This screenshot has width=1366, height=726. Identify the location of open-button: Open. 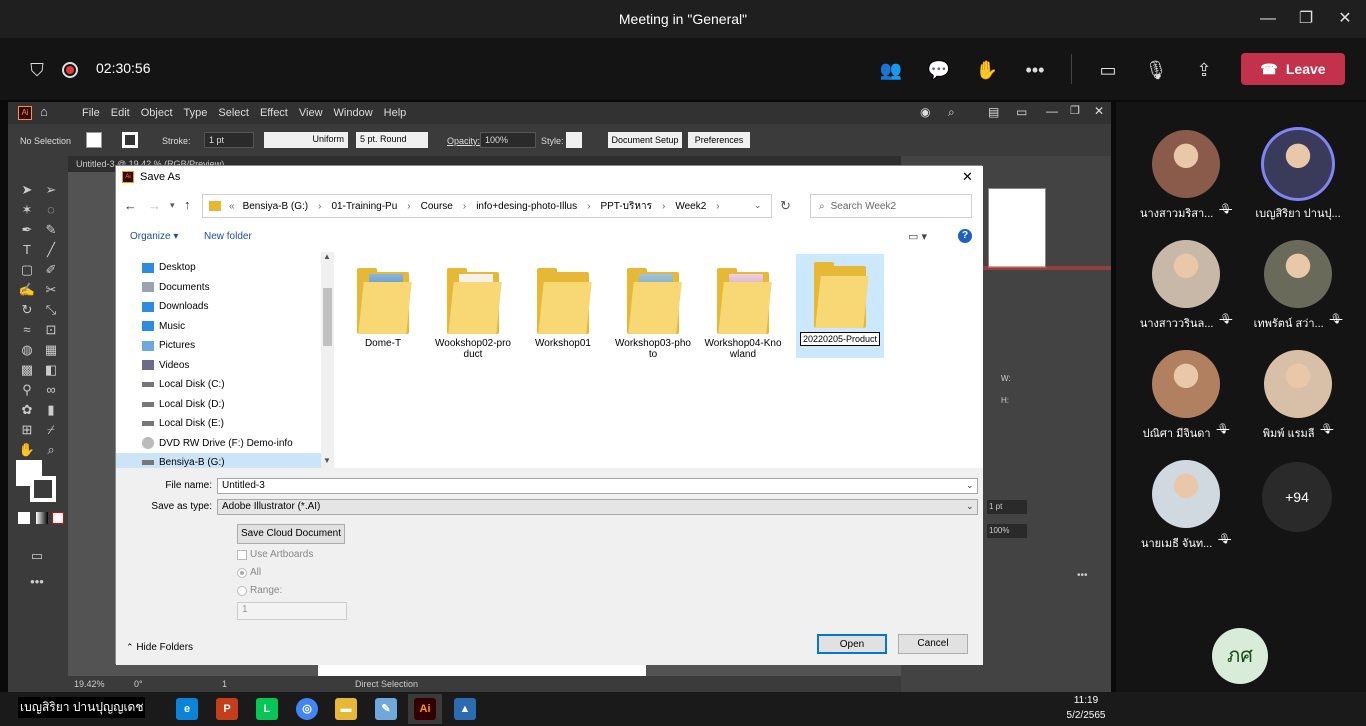
(852, 644).